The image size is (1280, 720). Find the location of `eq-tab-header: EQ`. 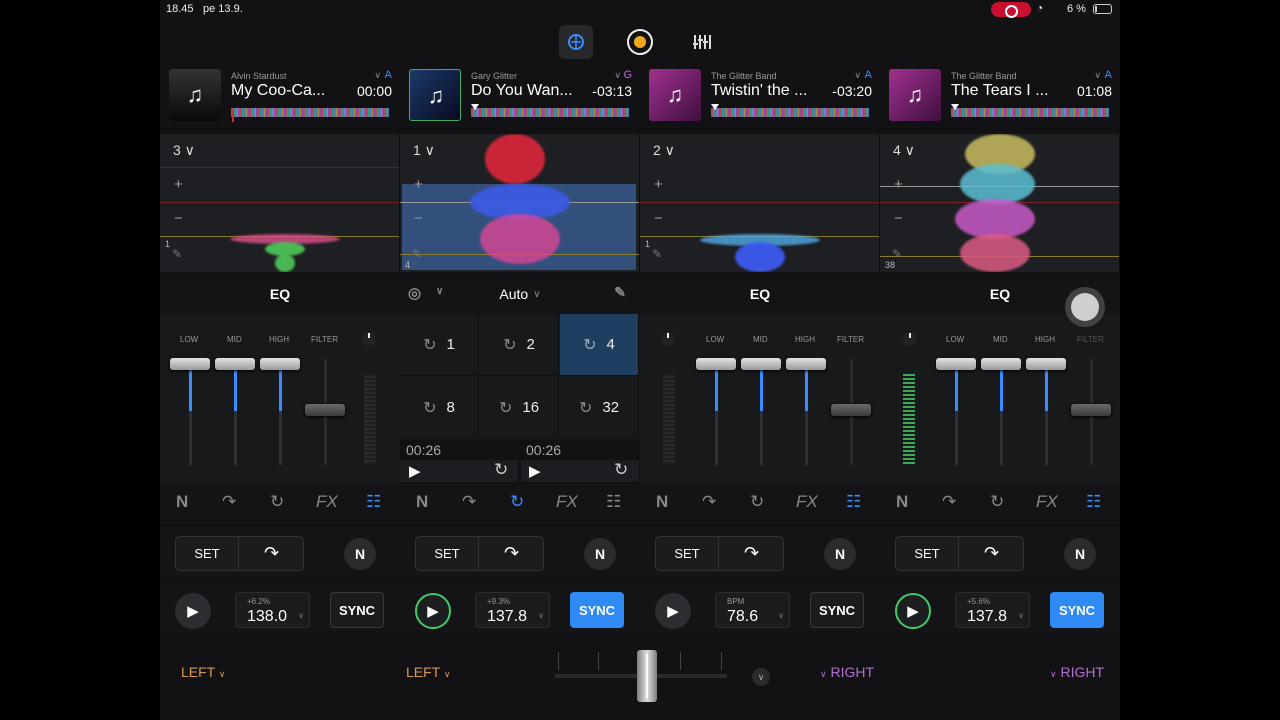

eq-tab-header: EQ is located at coordinates (280, 294).